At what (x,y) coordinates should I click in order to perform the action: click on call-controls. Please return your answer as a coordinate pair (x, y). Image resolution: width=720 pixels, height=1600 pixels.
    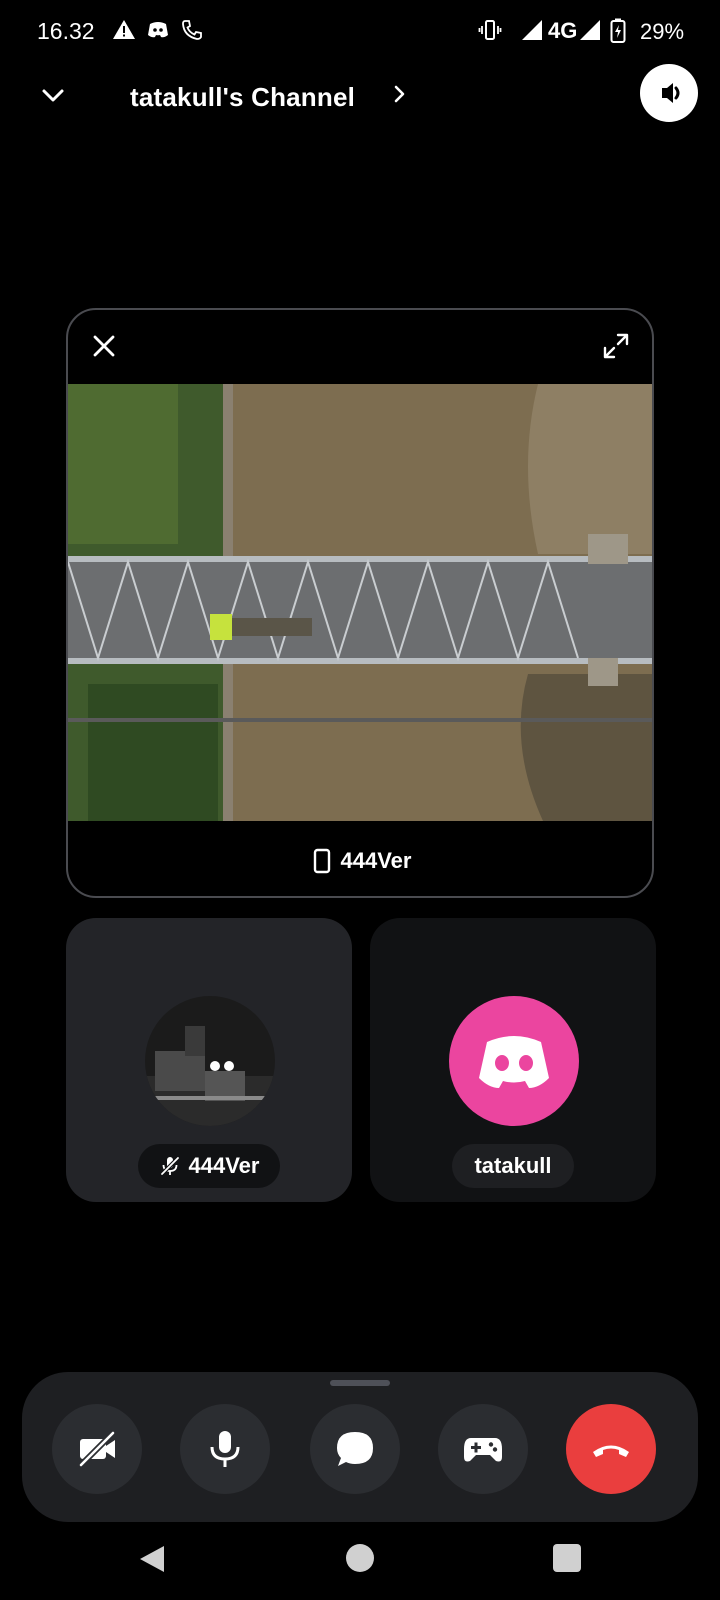
    Looking at the image, I should click on (360, 1447).